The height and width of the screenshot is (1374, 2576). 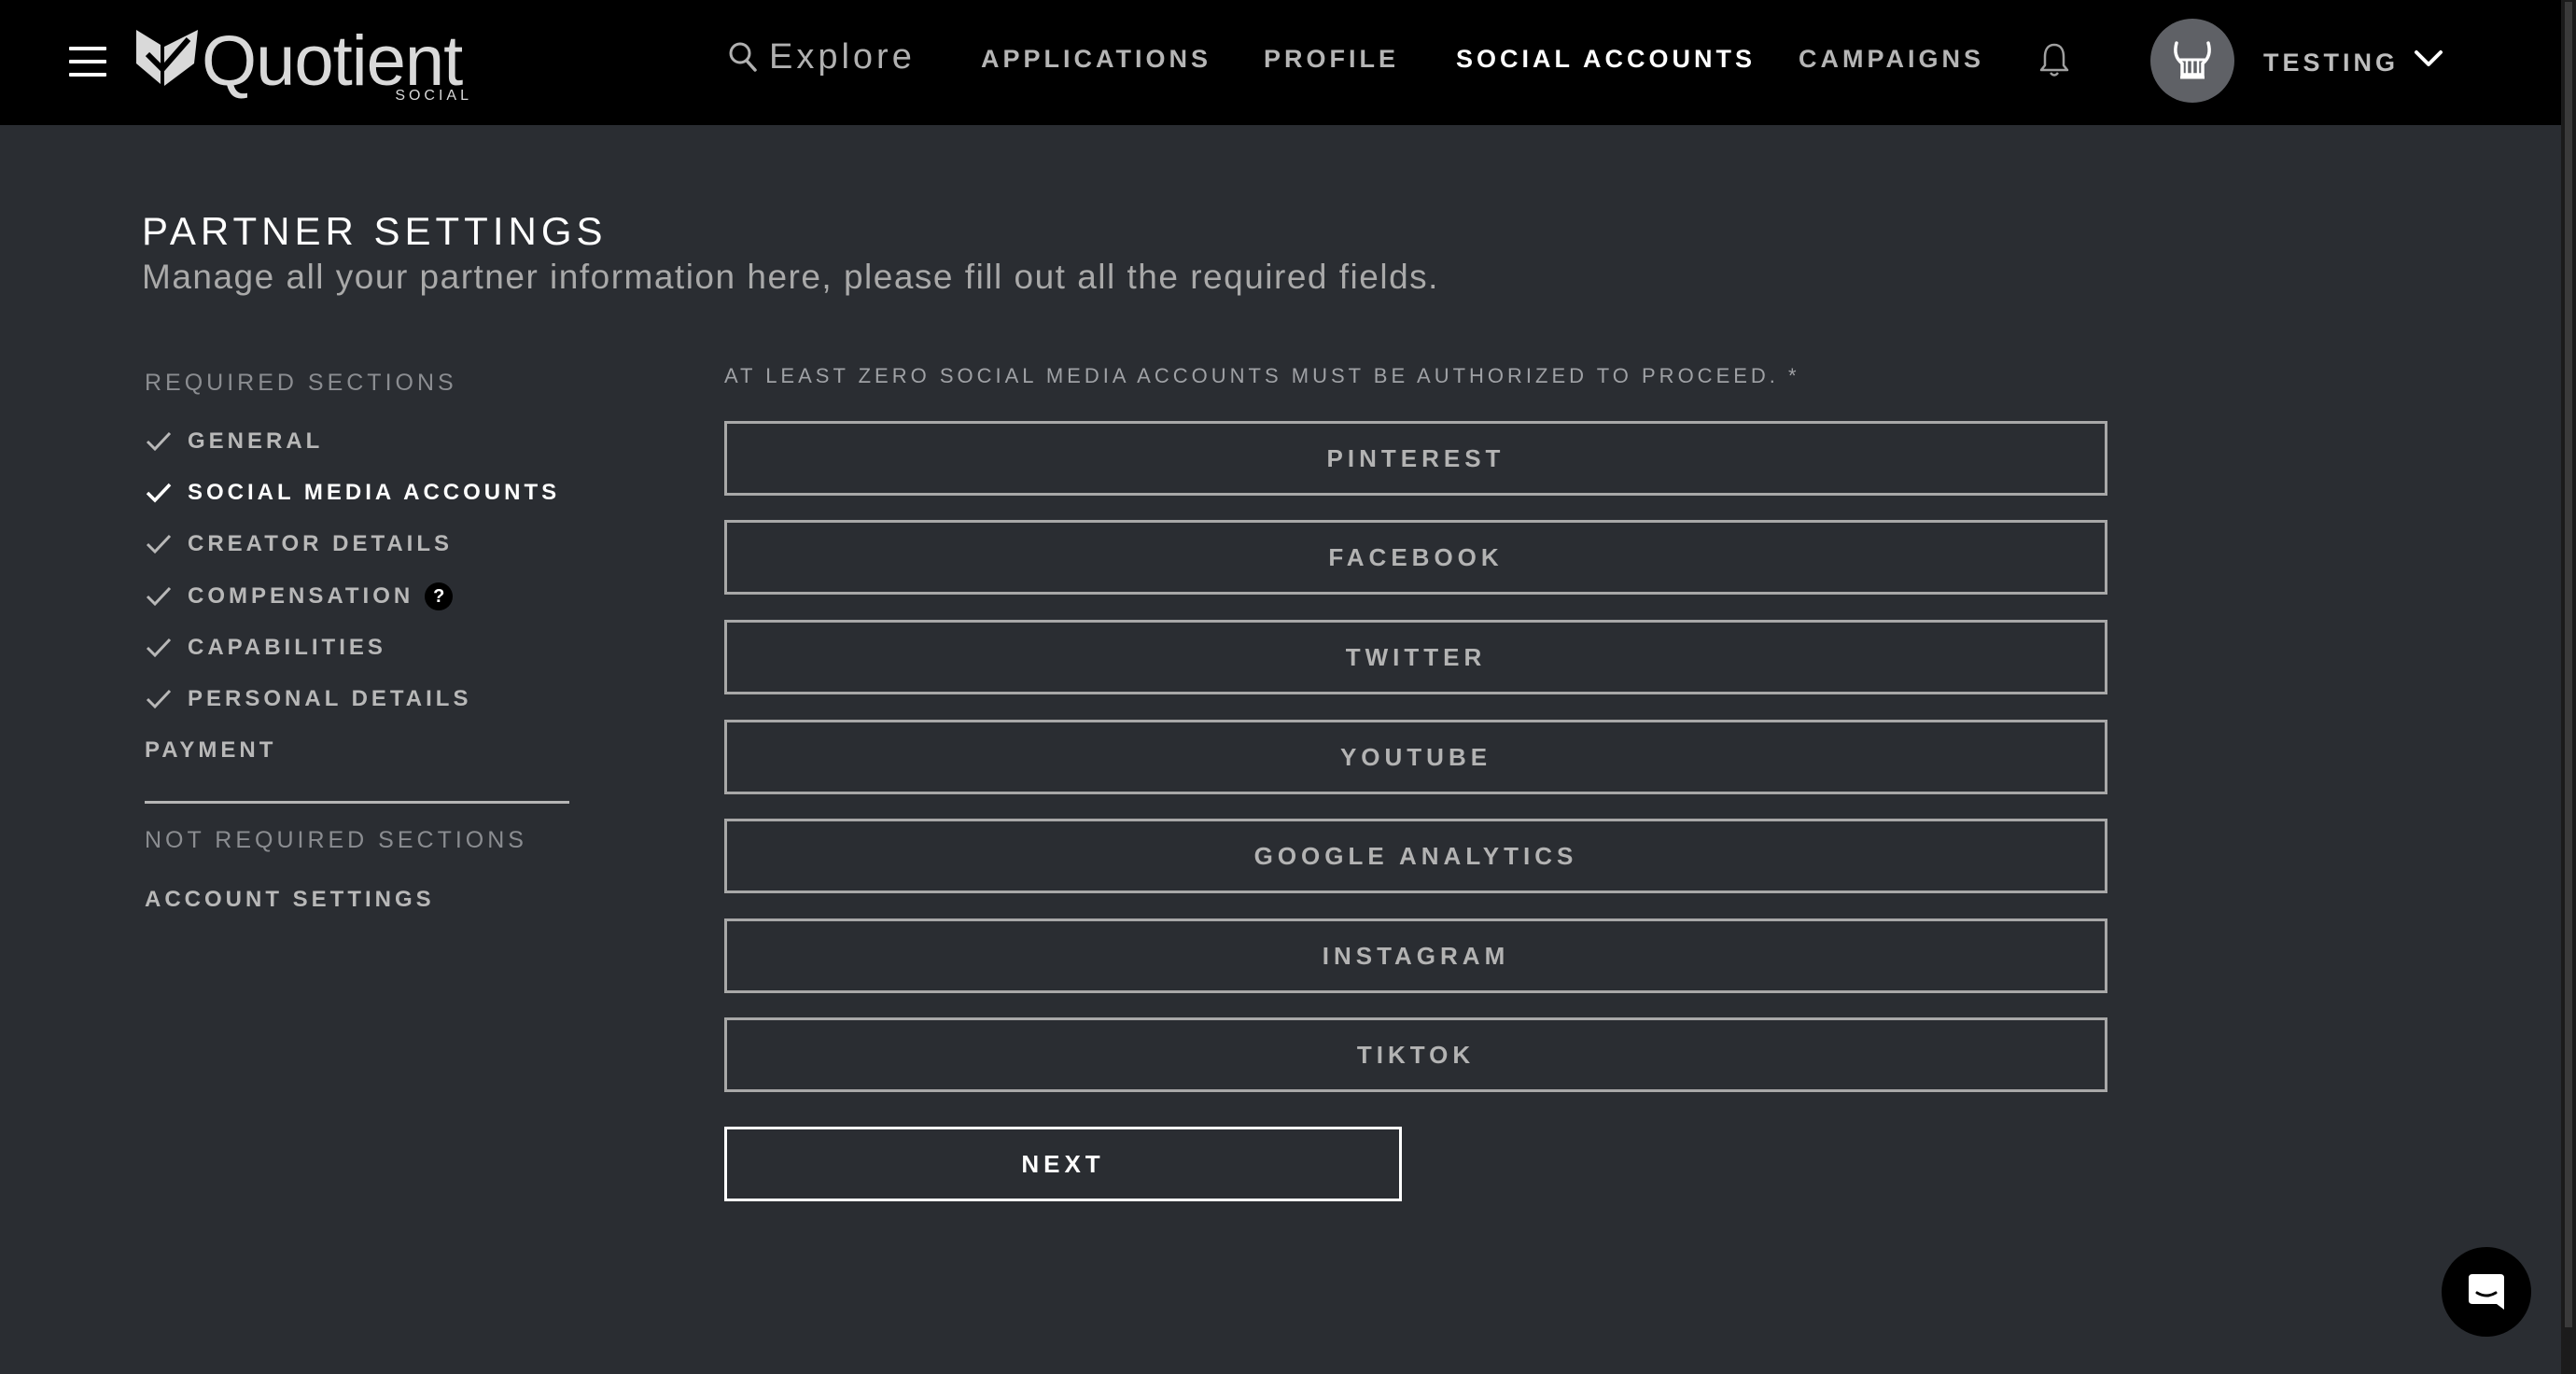 I want to click on hamburger-icon, so click(x=87, y=61).